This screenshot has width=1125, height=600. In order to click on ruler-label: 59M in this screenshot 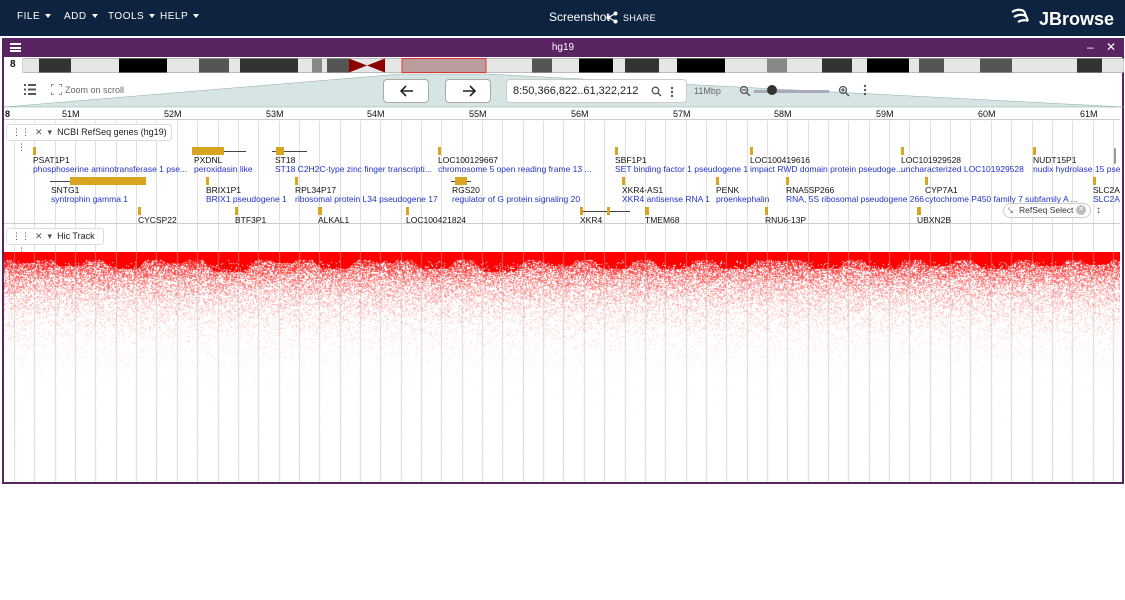, I will do `click(885, 114)`.